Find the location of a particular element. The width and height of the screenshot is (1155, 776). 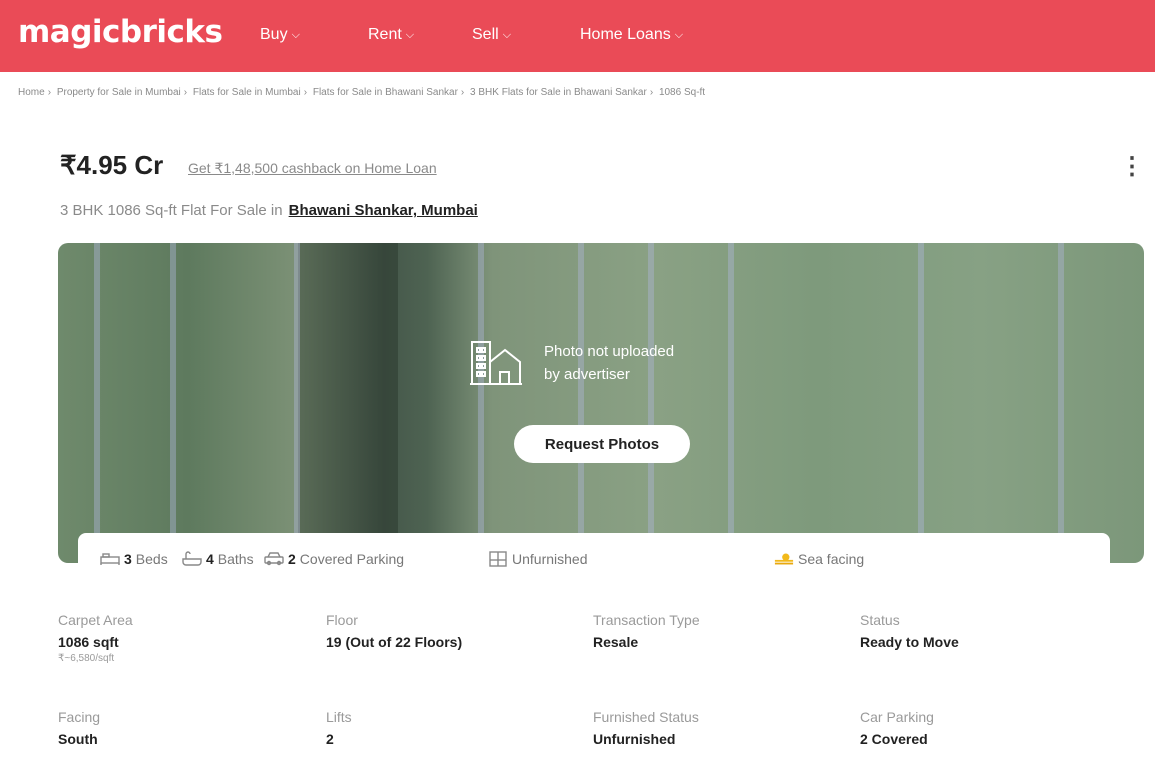

furnishing-summary: Unfurnished is located at coordinates (538, 559).